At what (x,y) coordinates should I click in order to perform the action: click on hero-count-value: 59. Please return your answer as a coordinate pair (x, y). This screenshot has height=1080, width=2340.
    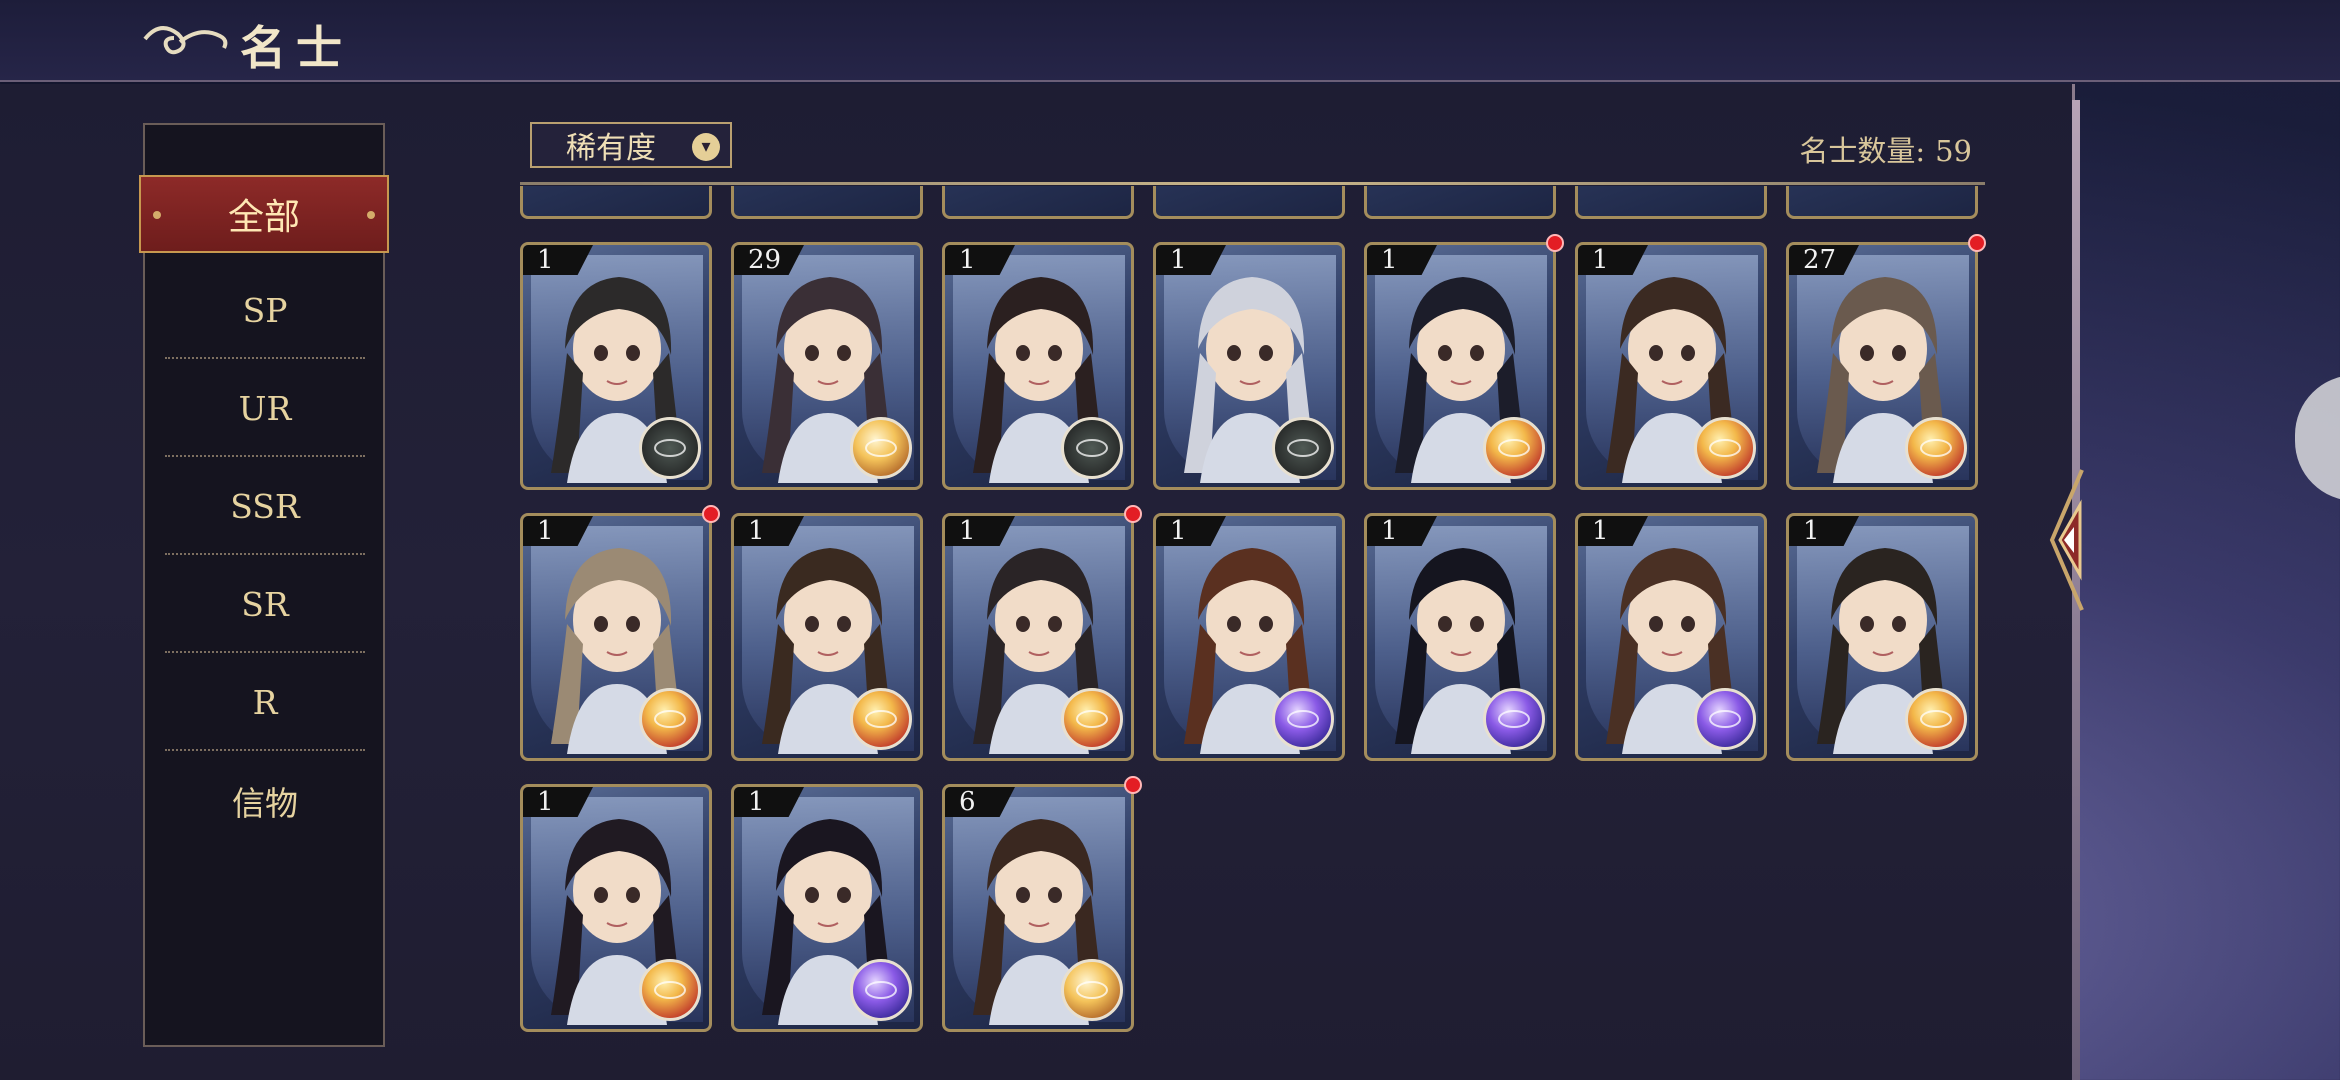
    Looking at the image, I should click on (1953, 151).